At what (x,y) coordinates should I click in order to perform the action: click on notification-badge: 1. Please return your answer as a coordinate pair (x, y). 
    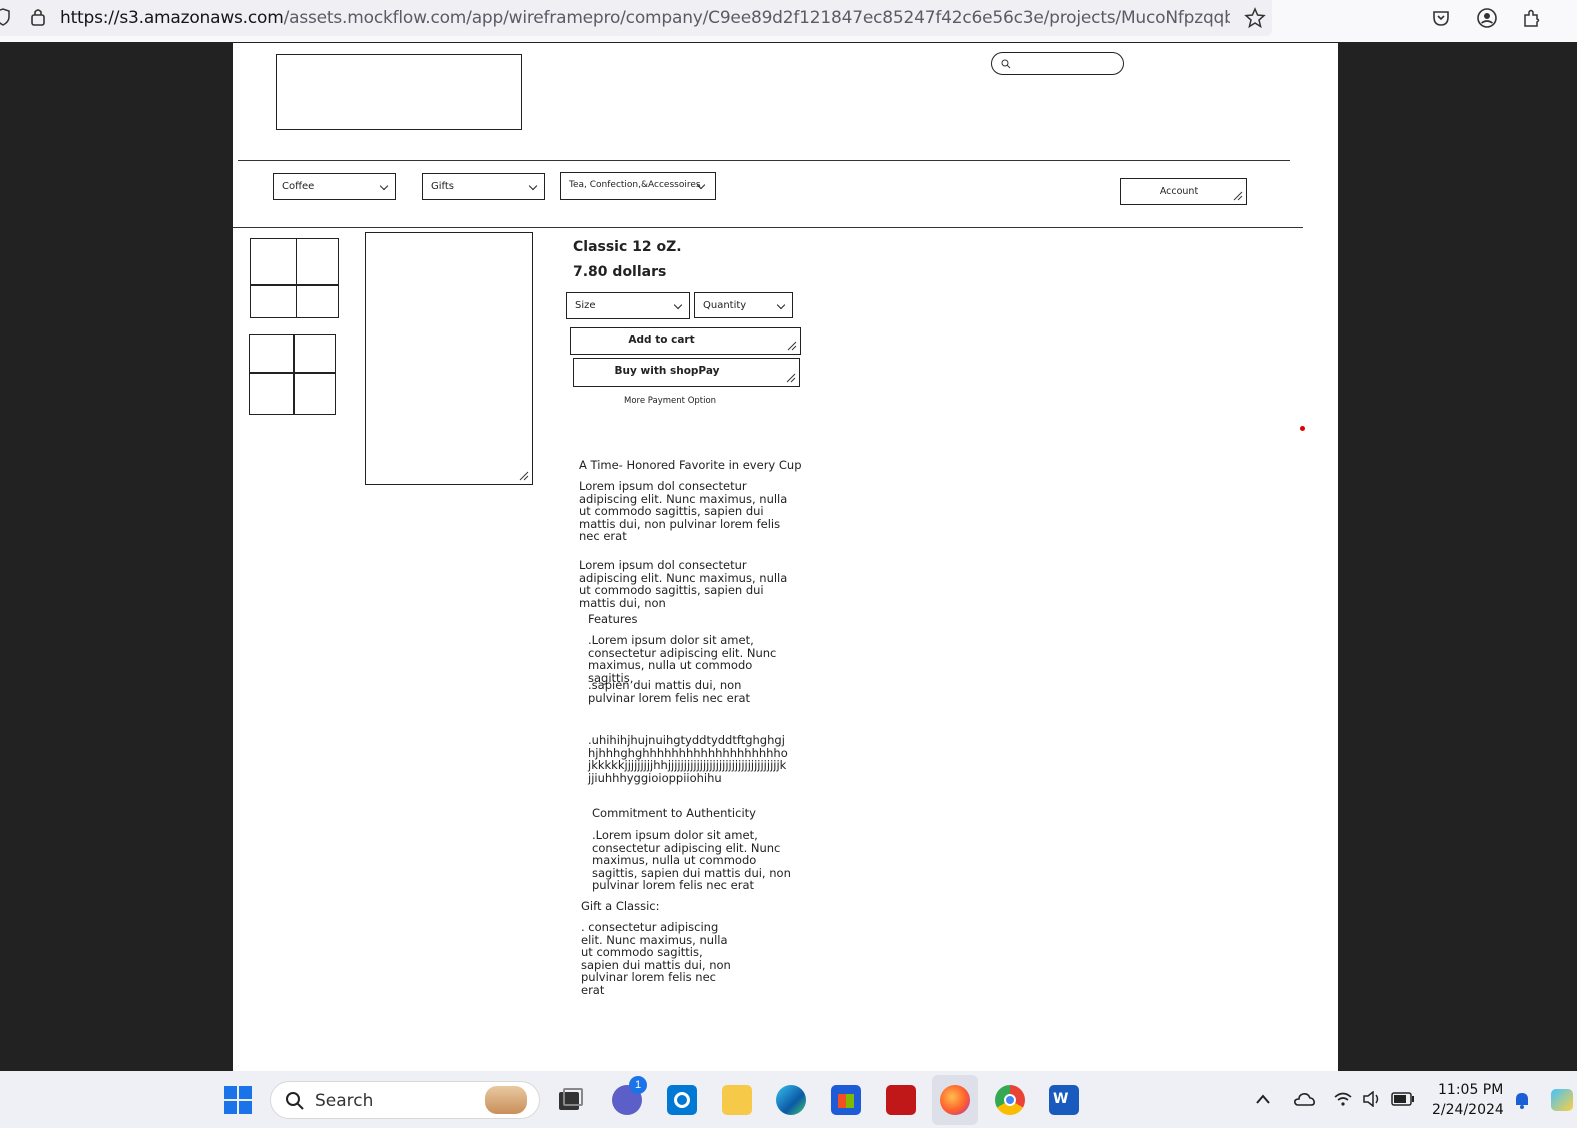
    Looking at the image, I should click on (638, 1085).